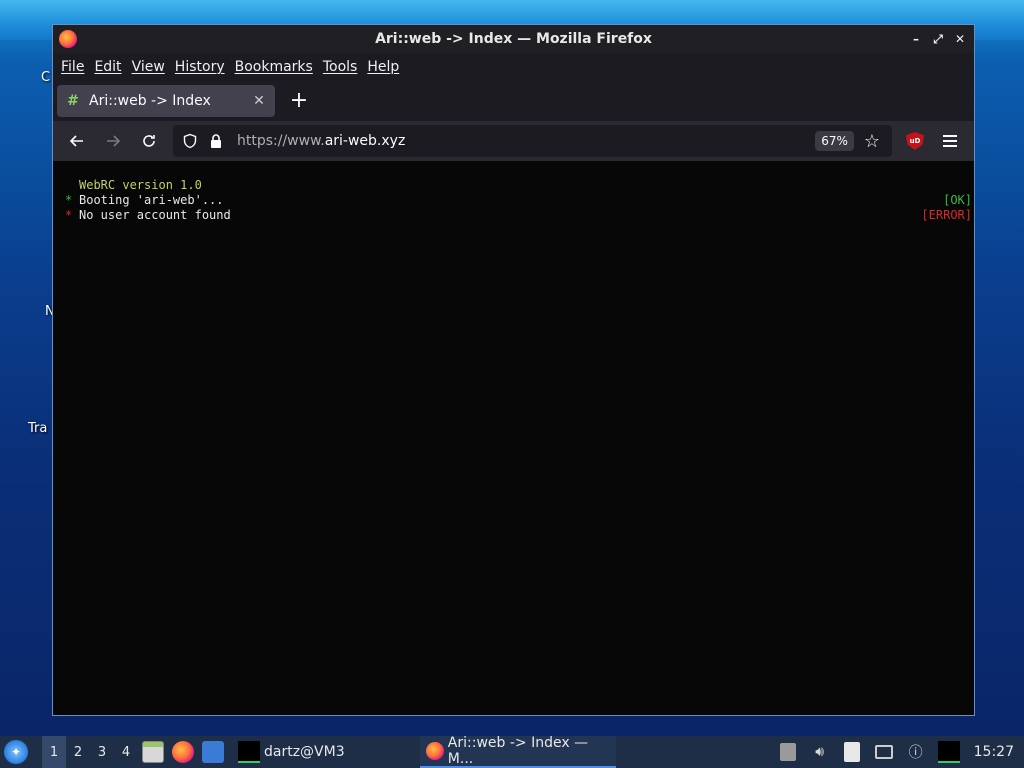  Describe the element at coordinates (274, 67) in the screenshot. I see `menu-bookmarks: Bookmarks` at that location.